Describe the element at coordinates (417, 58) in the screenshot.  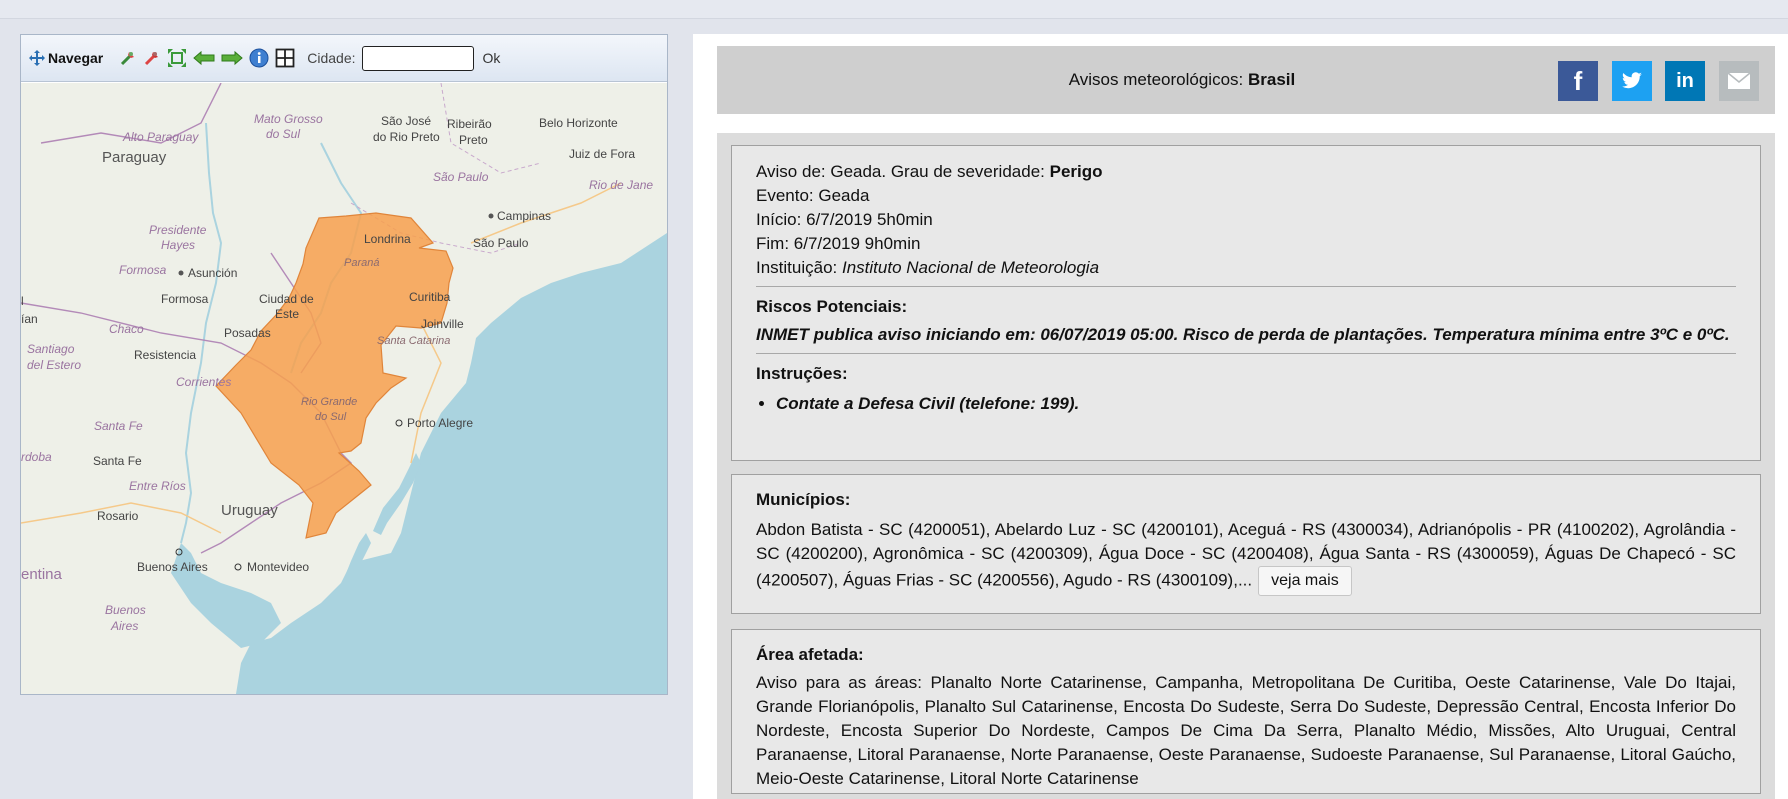
I see `city-input` at that location.